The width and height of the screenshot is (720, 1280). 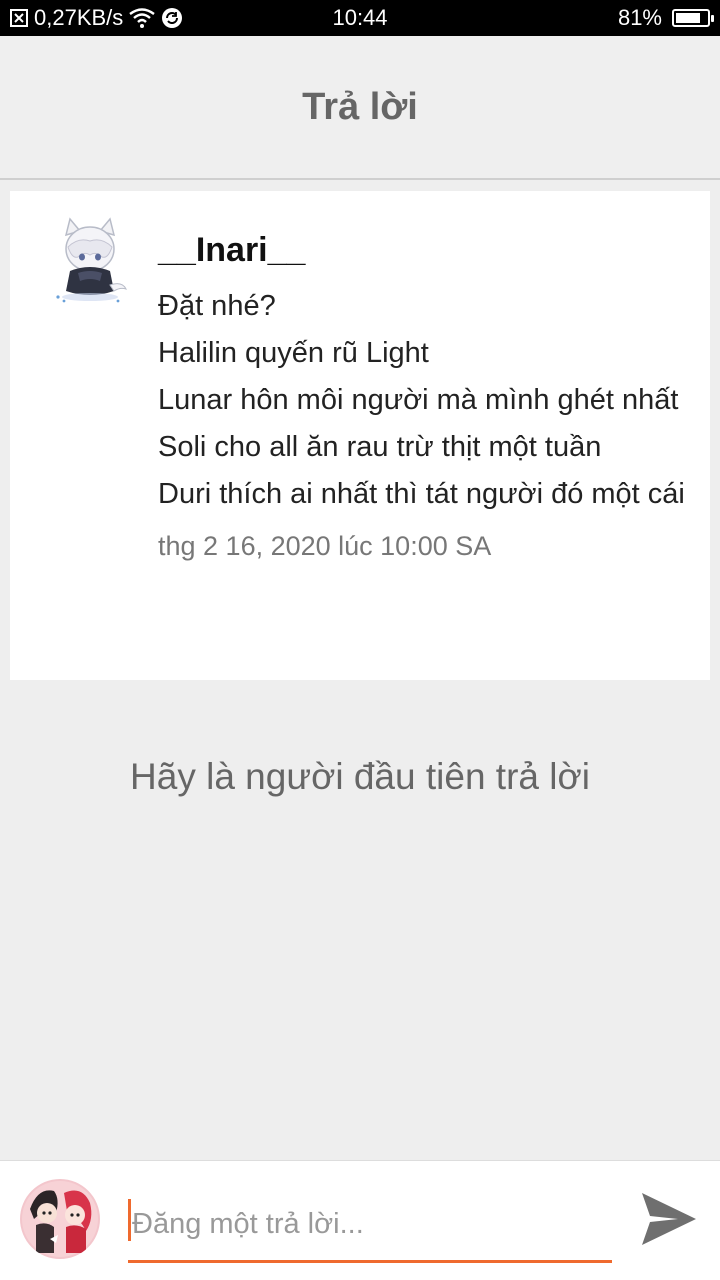 I want to click on send-icon, so click(x=669, y=1219).